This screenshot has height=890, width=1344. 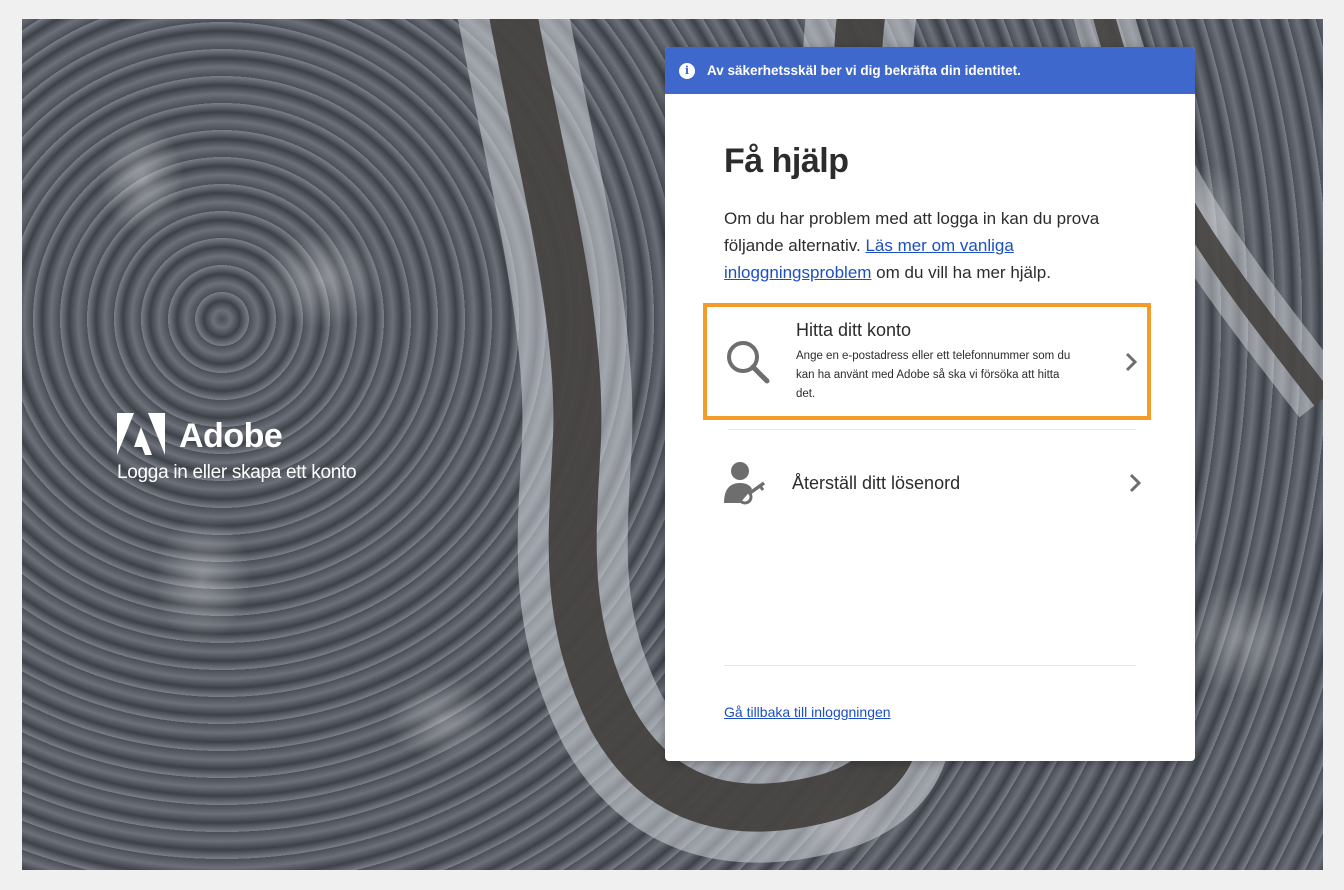 What do you see at coordinates (237, 472) in the screenshot?
I see `brand-tagline: Logga in eller skapa ett konto` at bounding box center [237, 472].